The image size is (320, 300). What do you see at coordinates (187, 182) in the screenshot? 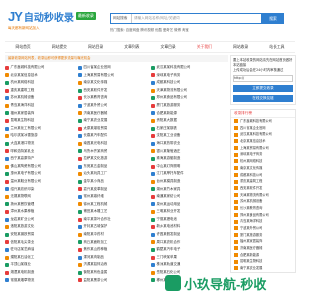
I see `site-link: 台州某模具制造` at bounding box center [187, 182].